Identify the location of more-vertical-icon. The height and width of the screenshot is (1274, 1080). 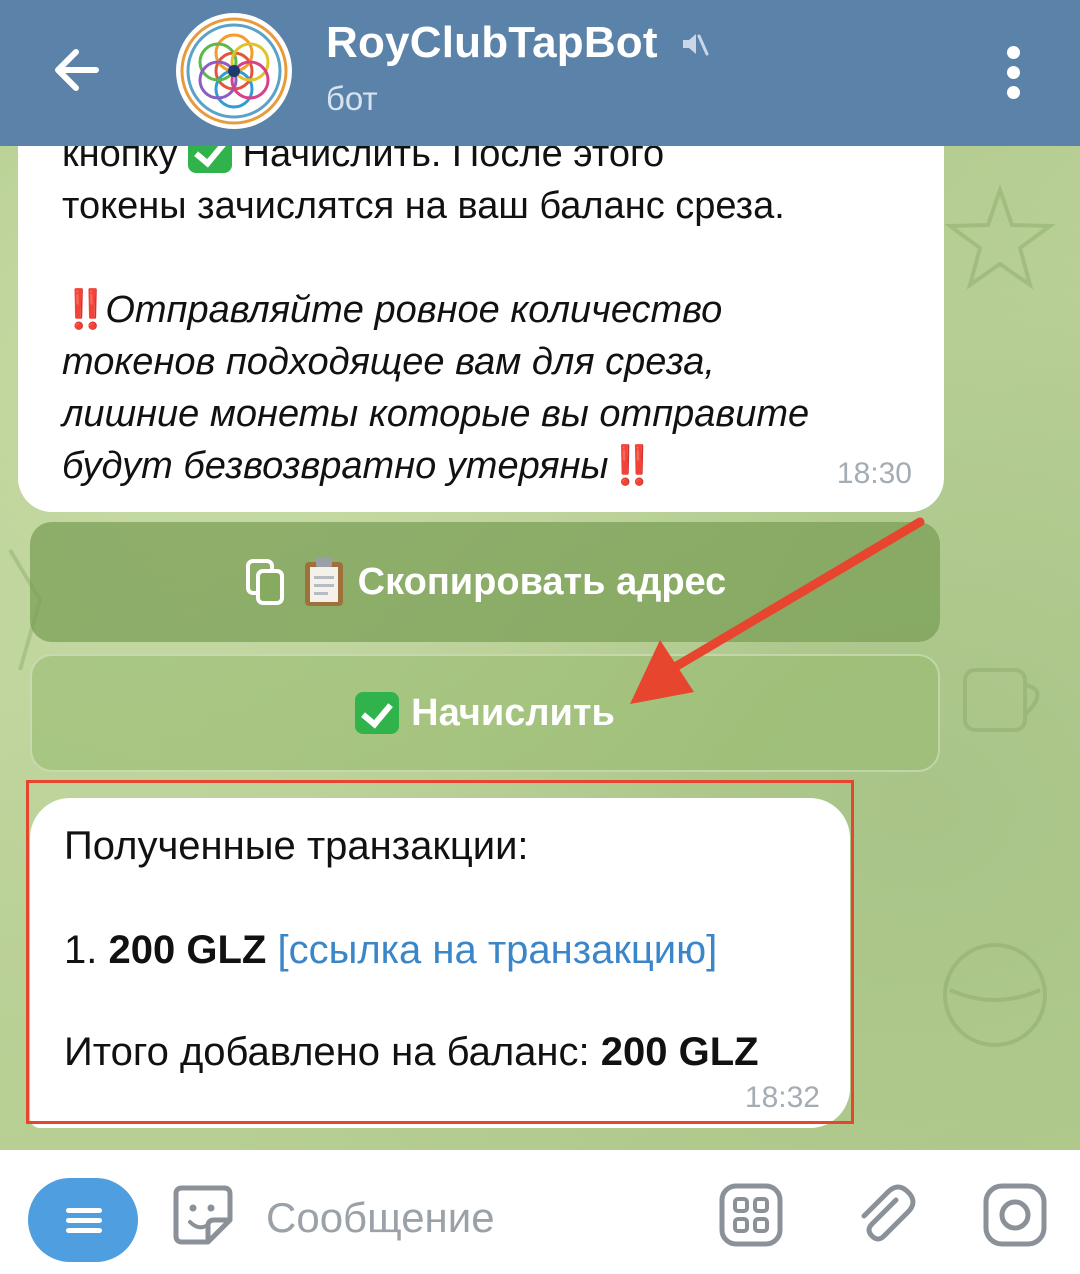
(1014, 72).